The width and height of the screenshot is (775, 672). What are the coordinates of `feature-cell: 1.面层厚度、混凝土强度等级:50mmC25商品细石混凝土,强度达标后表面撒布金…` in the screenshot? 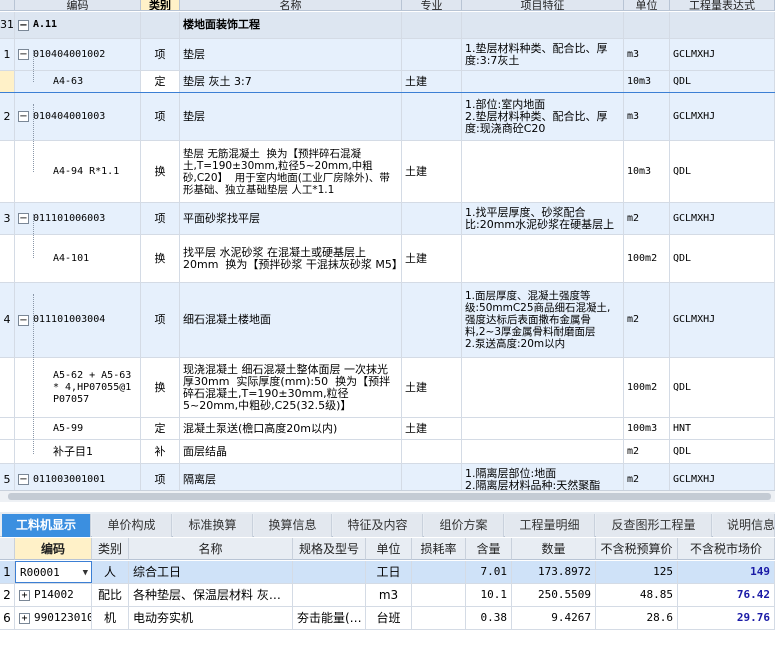 It's located at (543, 320).